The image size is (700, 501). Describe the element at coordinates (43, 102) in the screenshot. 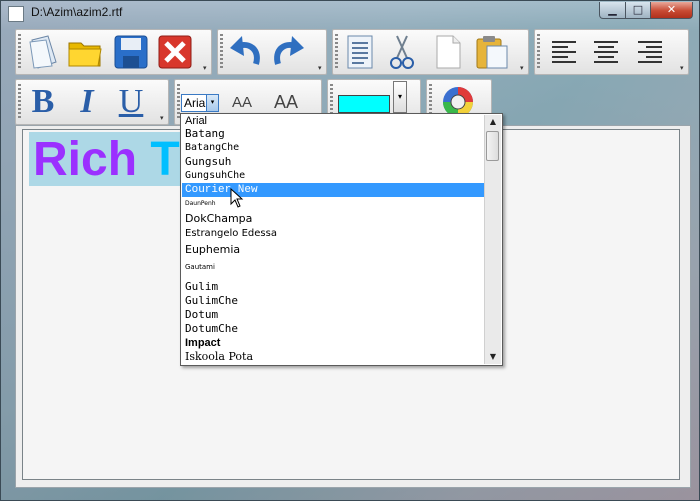

I see `bold-button: B` at that location.